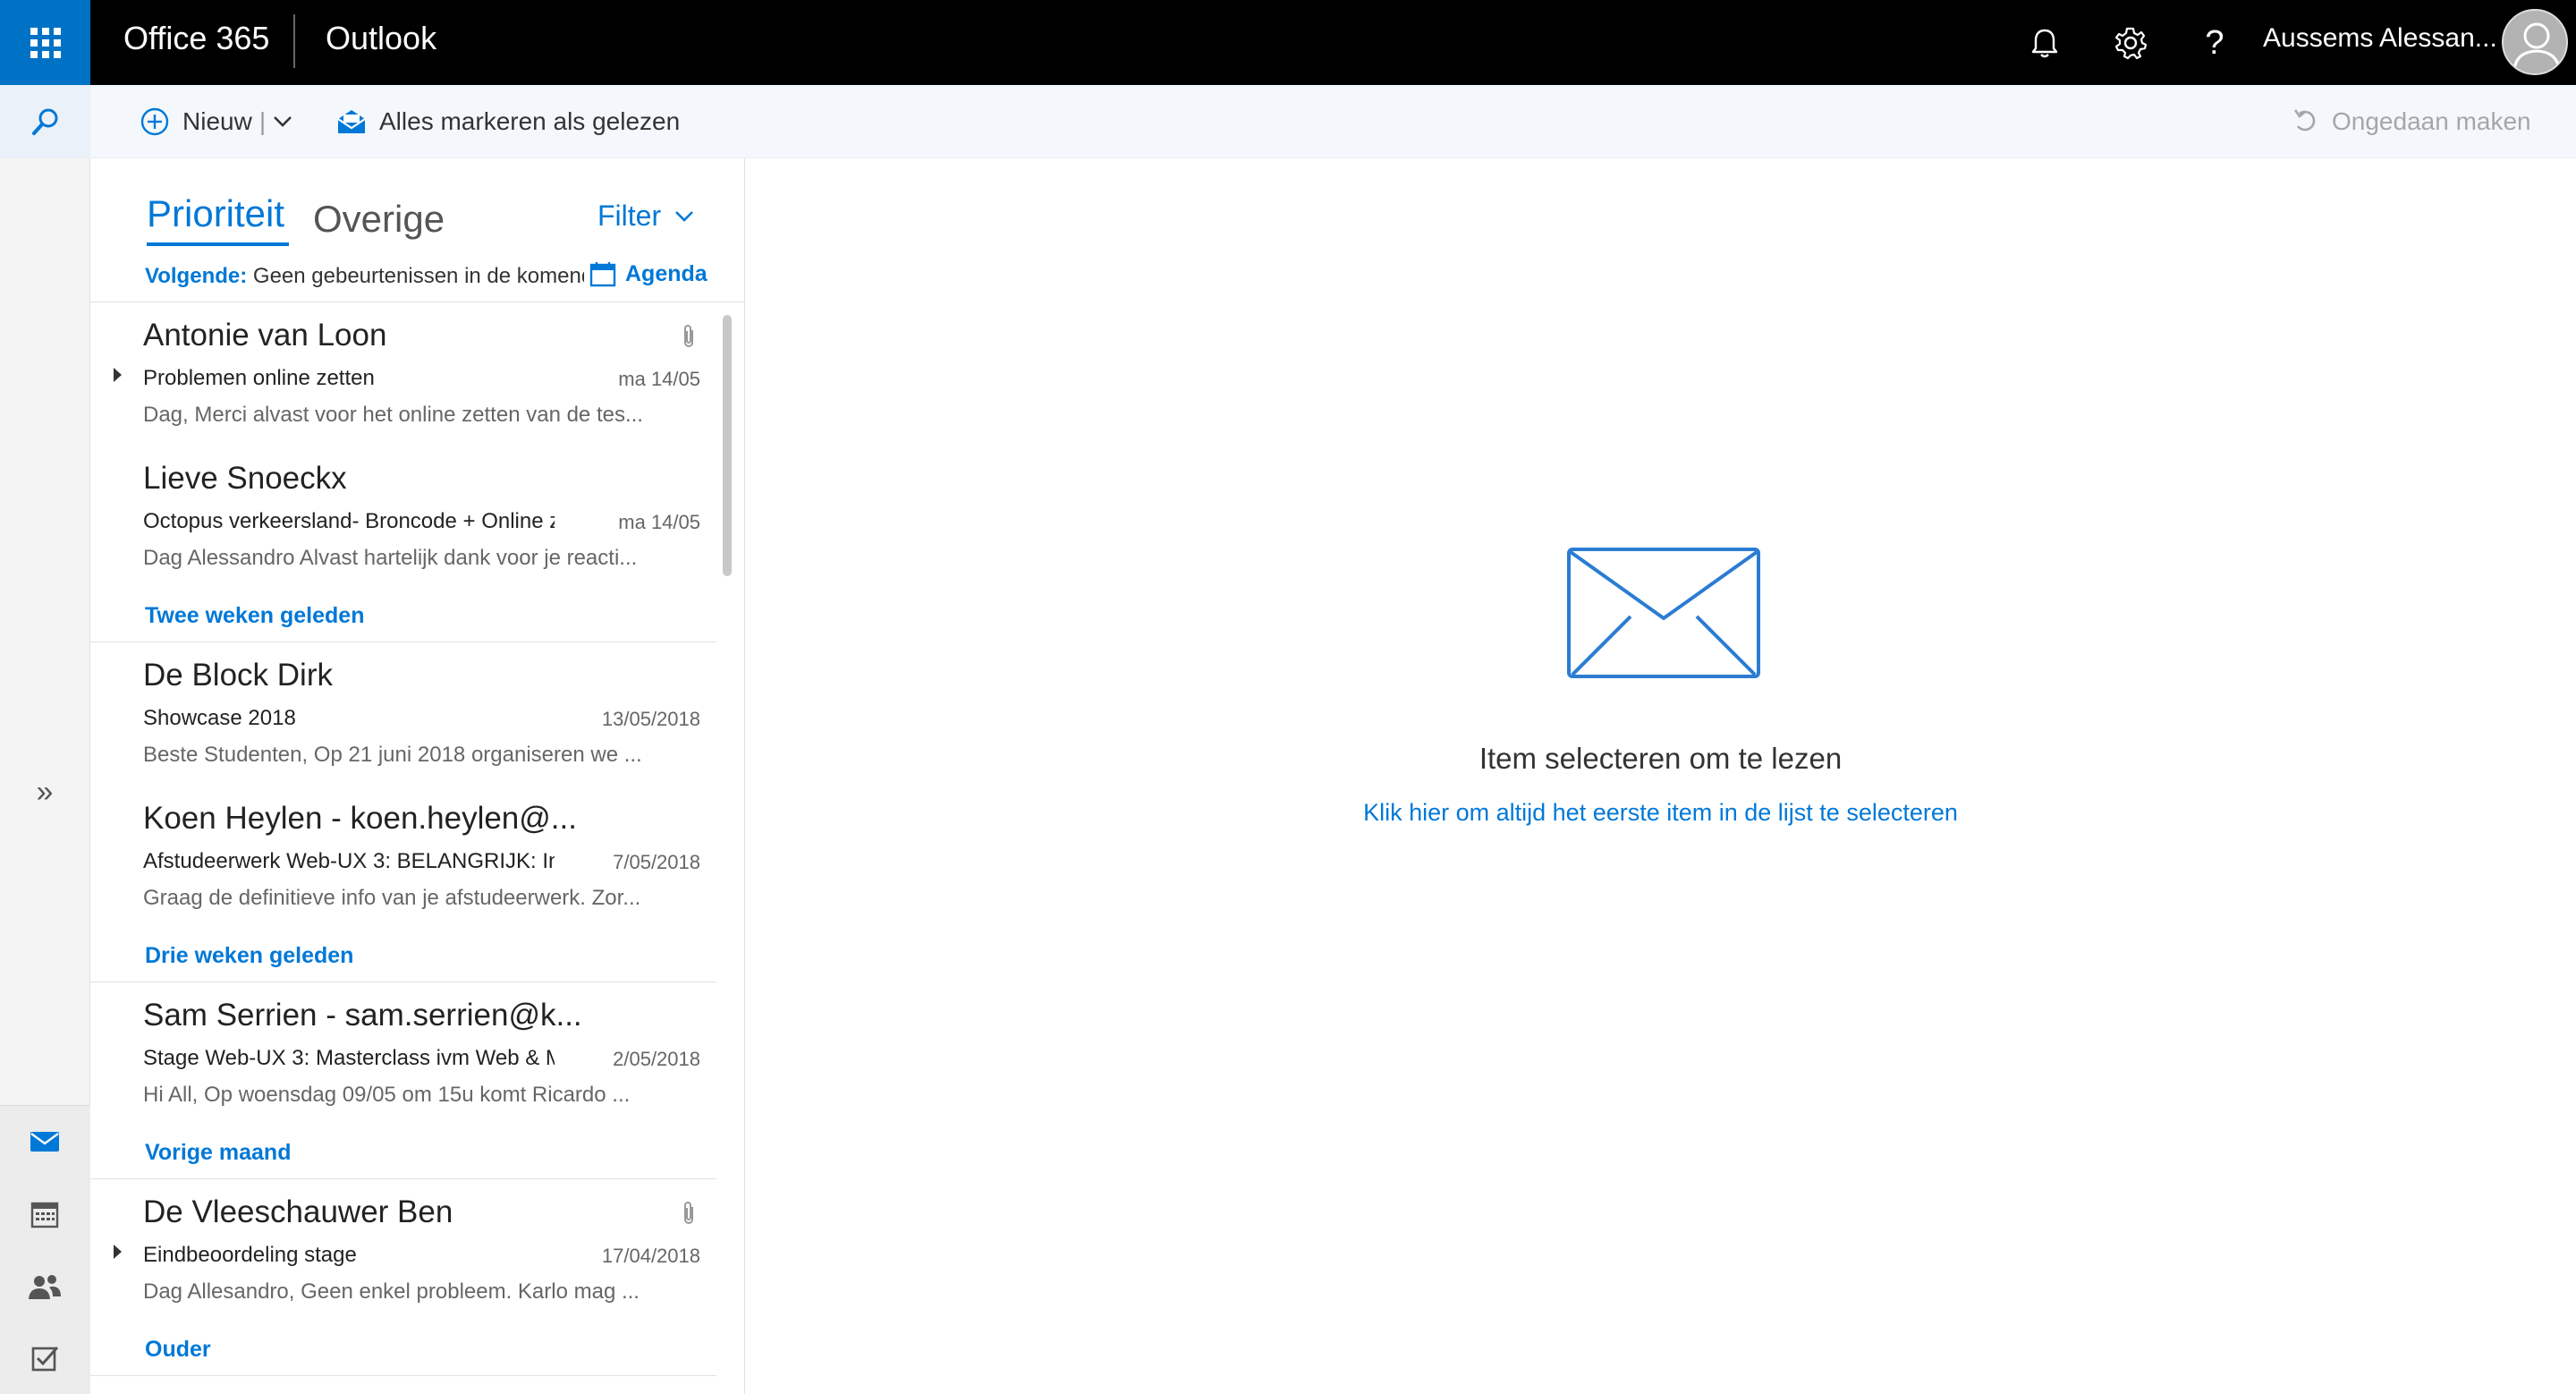 The height and width of the screenshot is (1394, 2576). I want to click on new-message-button: Nieuw |, so click(216, 122).